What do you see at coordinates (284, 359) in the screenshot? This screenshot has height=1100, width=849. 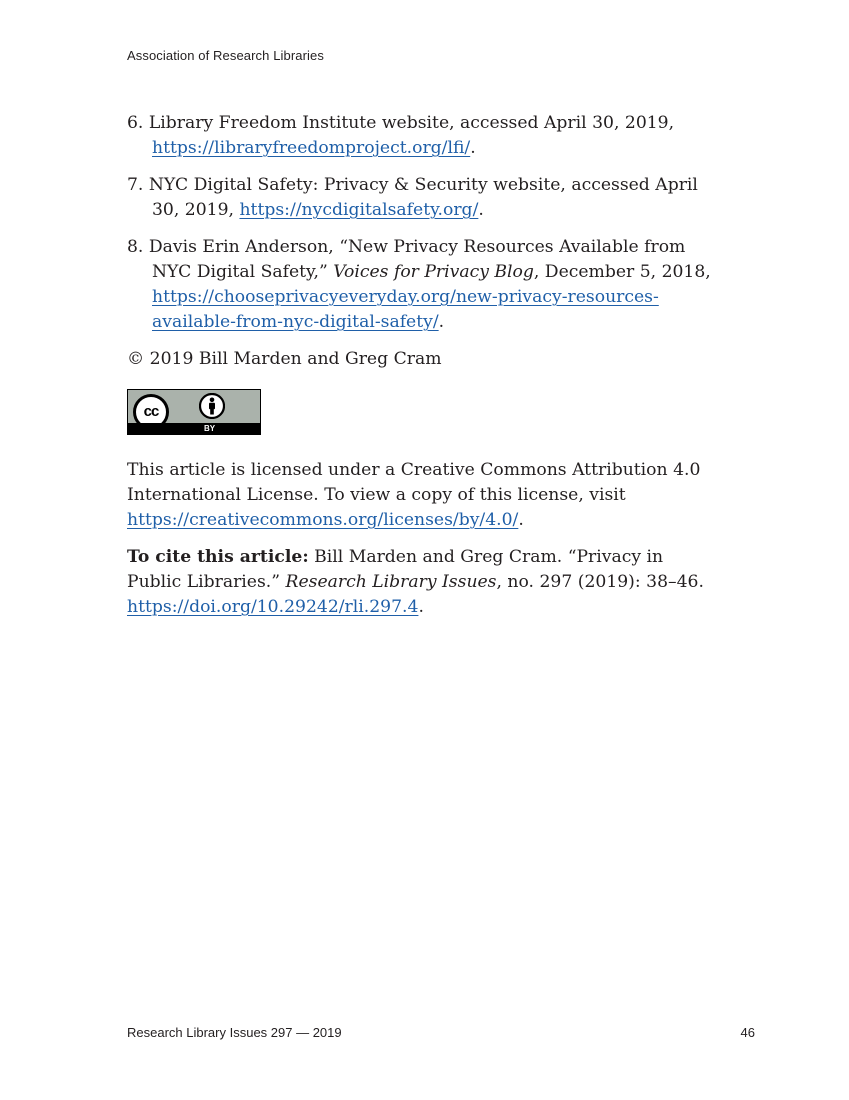 I see `copyright-notice: © 2019 Bill Marden and Greg Cram` at bounding box center [284, 359].